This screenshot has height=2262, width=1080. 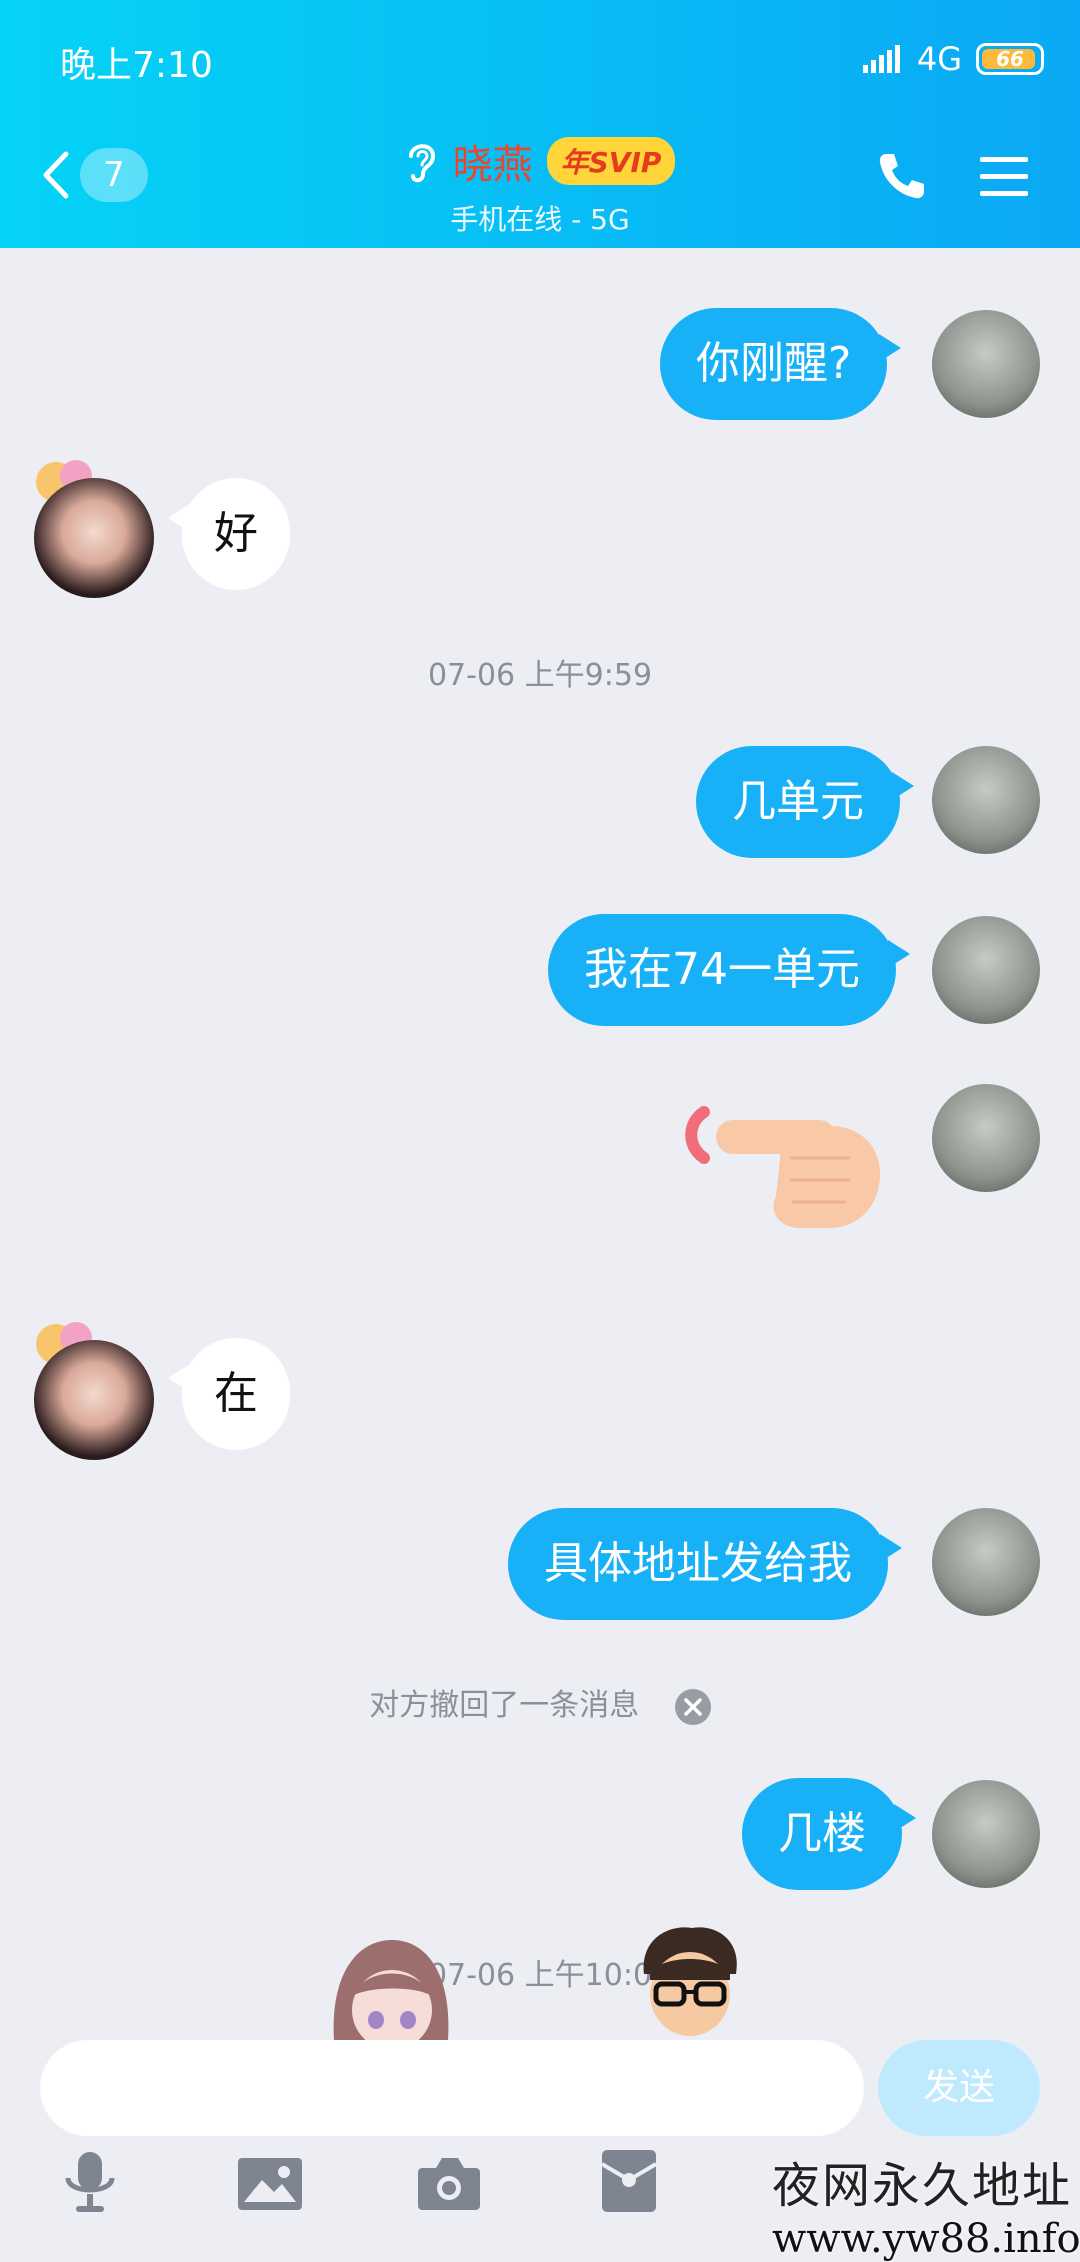 I want to click on red-packet-icon, so click(x=629, y=2181).